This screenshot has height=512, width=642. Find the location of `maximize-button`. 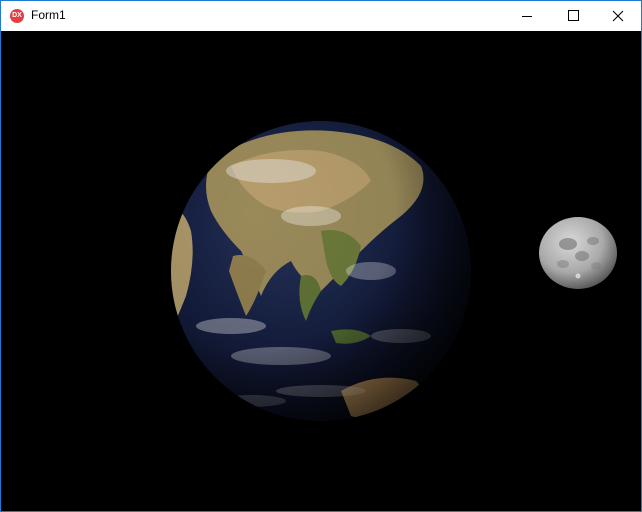

maximize-button is located at coordinates (573, 16).